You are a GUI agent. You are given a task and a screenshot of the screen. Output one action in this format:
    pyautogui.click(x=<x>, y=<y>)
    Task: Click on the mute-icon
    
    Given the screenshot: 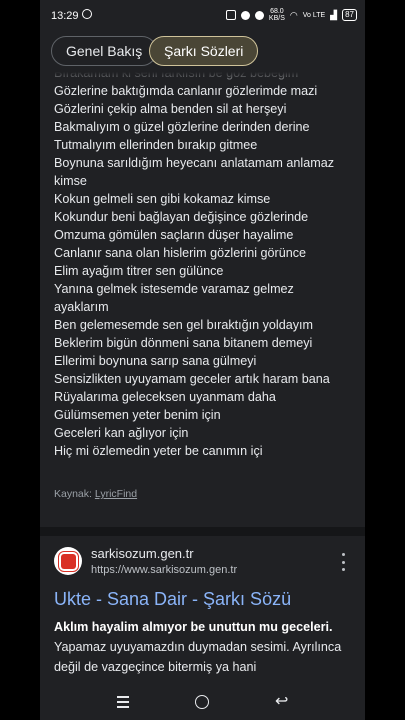 What is the action you would take?
    pyautogui.click(x=259, y=15)
    